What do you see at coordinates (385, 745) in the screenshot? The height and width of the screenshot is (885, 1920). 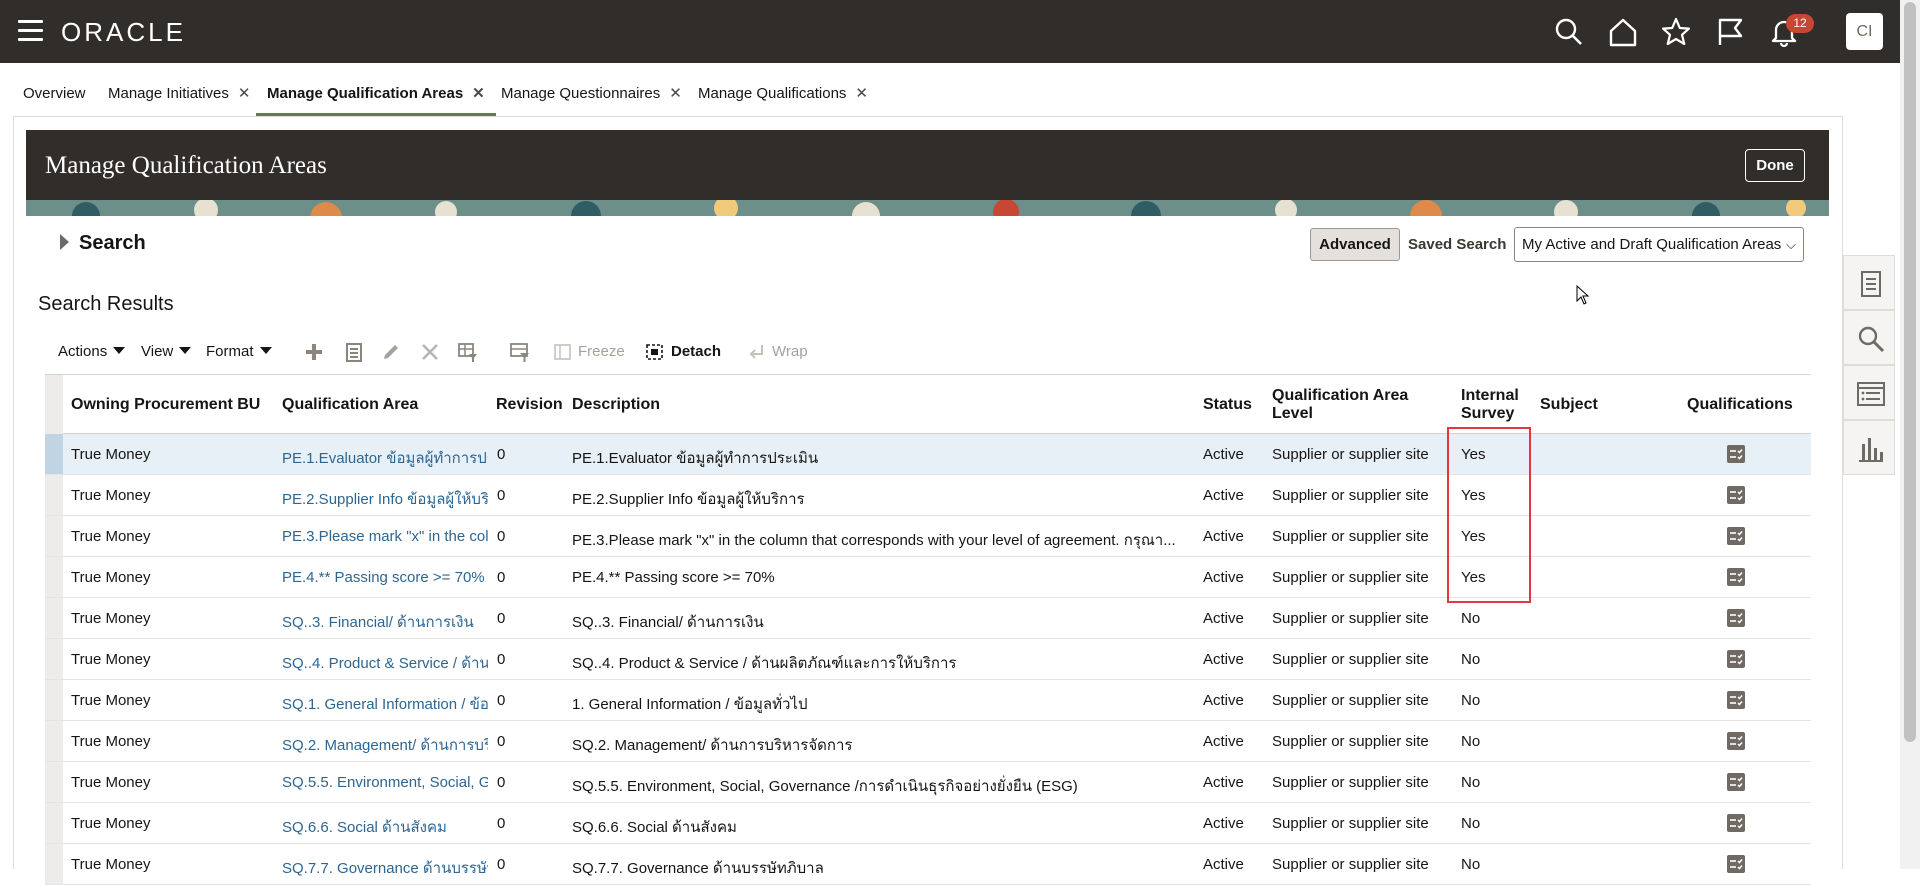 I see `cell-area: SQ.2. Management/ ด้านการบริหารจัดการ` at bounding box center [385, 745].